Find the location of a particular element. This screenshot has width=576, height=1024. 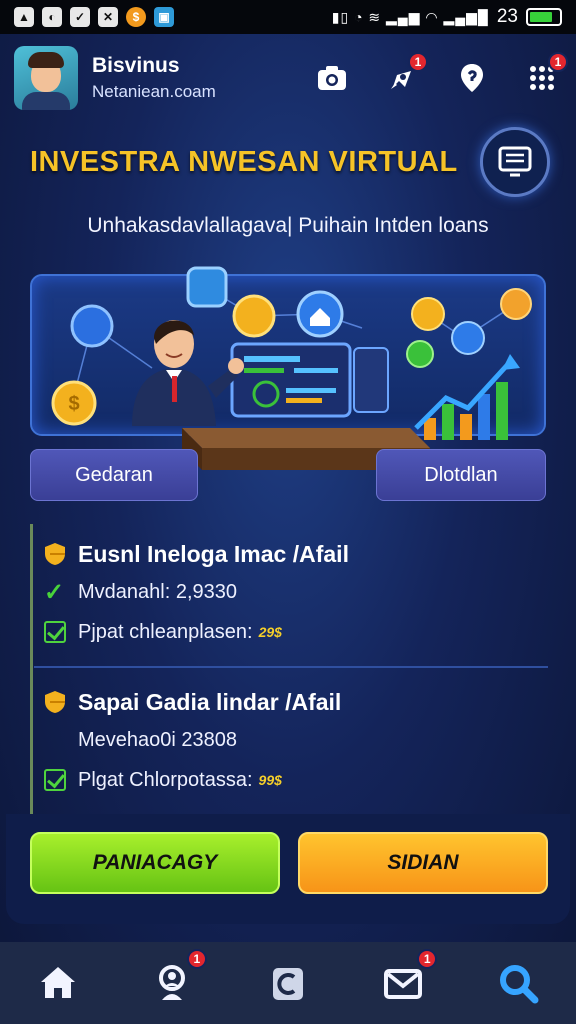

user-name: Bisvinus is located at coordinates (136, 65).